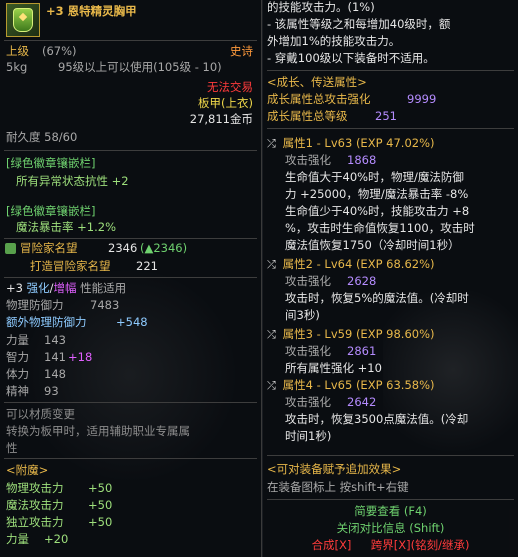  Describe the element at coordinates (308, 436) in the screenshot. I see `attribute-effect-line: 时间1秒)` at that location.